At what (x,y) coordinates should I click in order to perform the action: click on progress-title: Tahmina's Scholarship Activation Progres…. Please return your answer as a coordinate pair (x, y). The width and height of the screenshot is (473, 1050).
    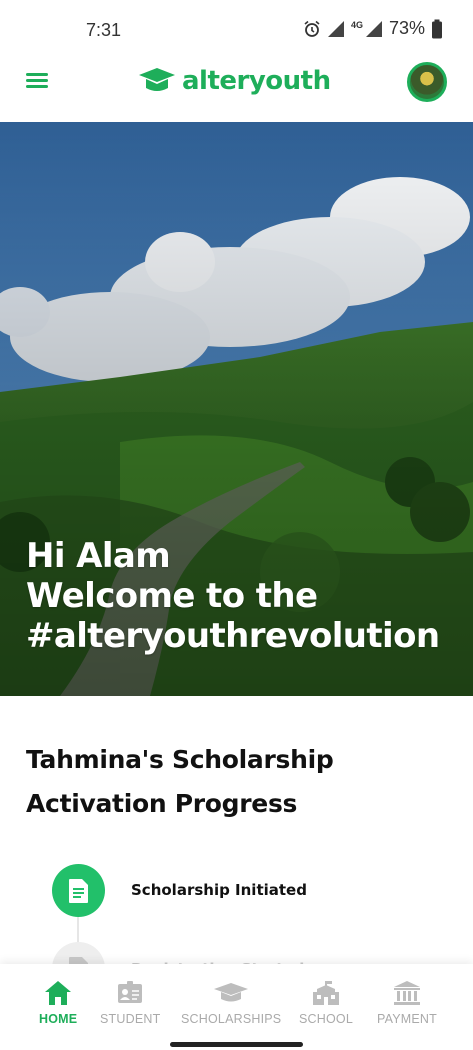
    Looking at the image, I should click on (236, 782).